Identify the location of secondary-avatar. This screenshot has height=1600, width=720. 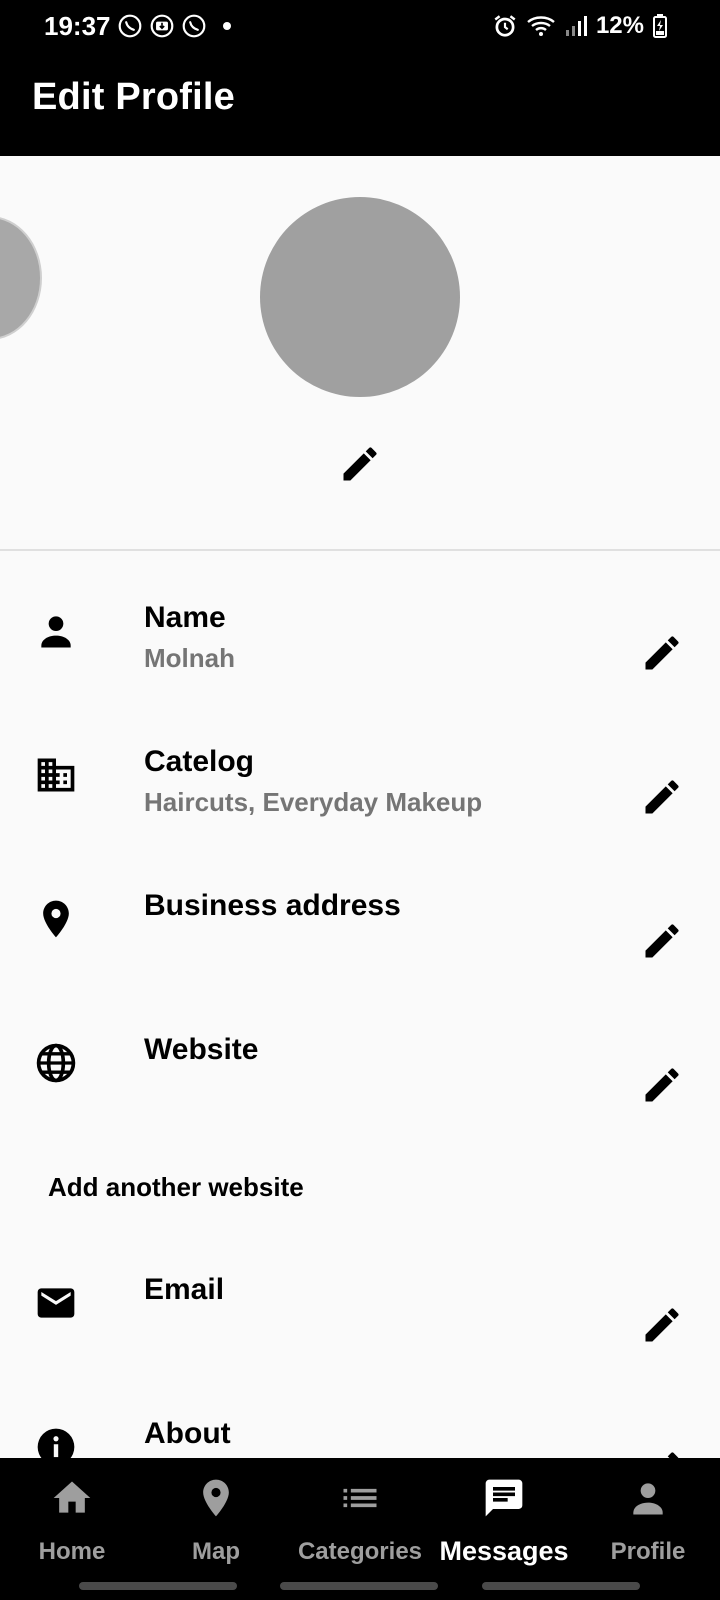
(21, 278).